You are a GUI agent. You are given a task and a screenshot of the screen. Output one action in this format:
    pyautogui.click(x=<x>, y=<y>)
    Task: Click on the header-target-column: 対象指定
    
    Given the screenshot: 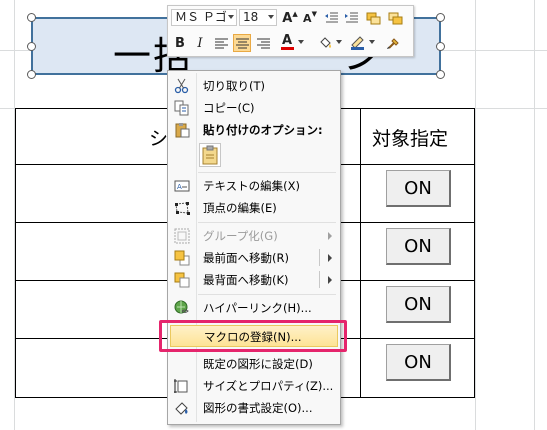 What is the action you would take?
    pyautogui.click(x=410, y=139)
    